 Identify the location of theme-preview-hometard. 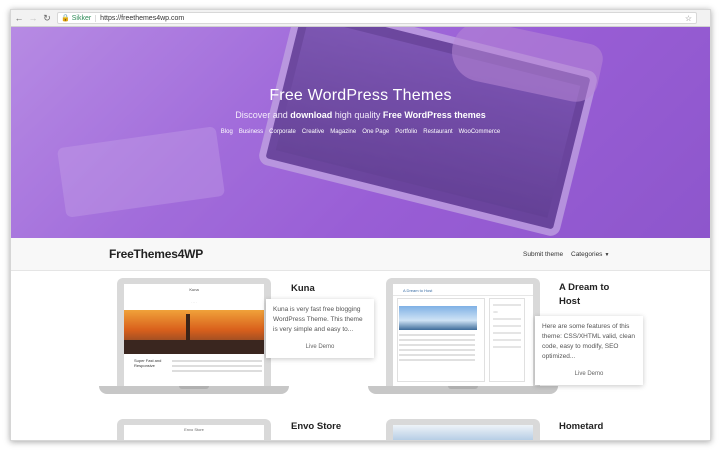
(463, 429).